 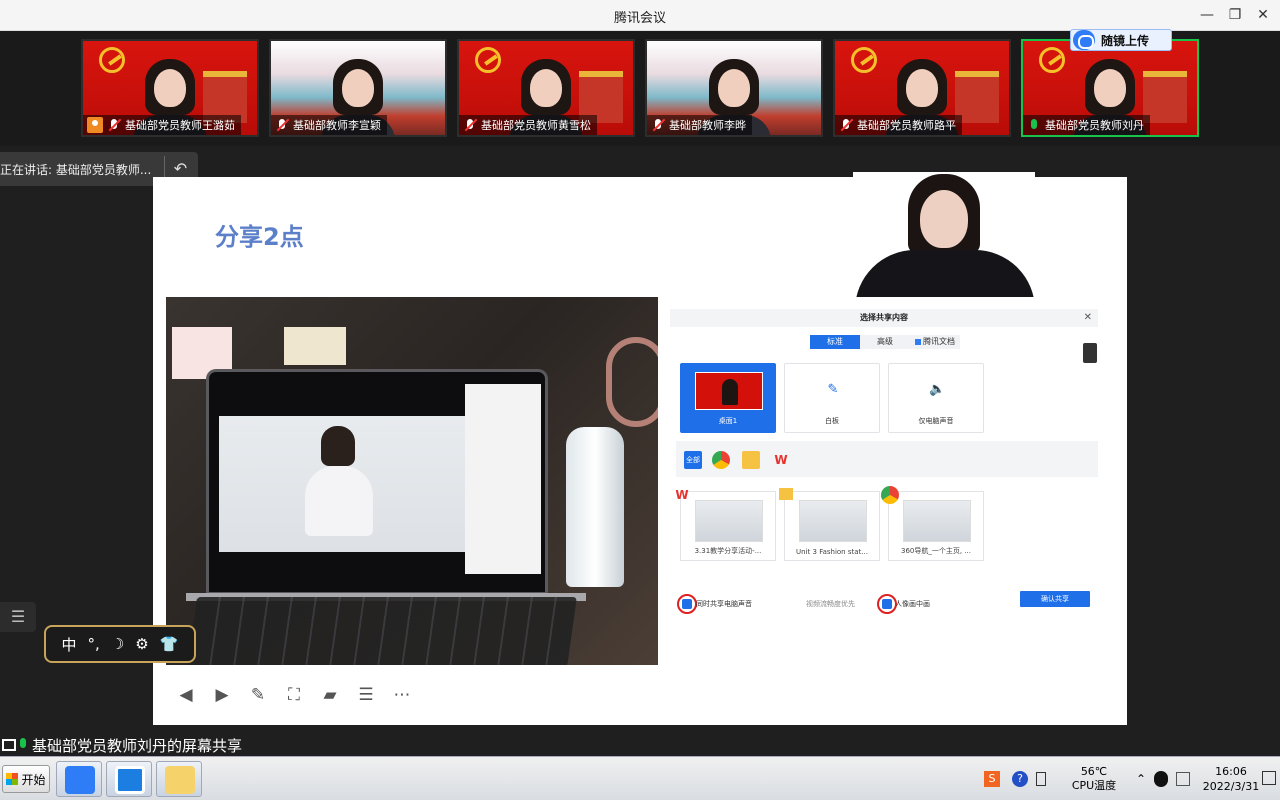 What do you see at coordinates (693, 460) in the screenshot?
I see `filter-all-button: 全部` at bounding box center [693, 460].